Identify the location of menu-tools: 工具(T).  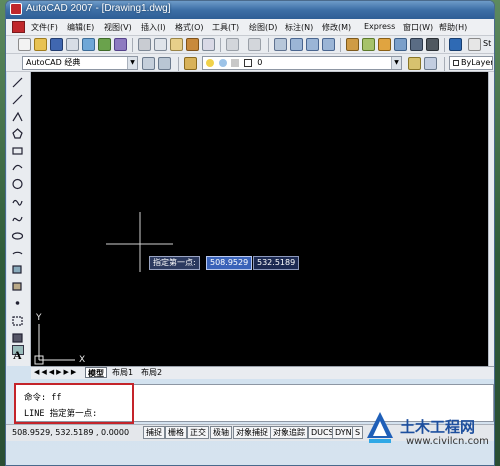
(225, 27).